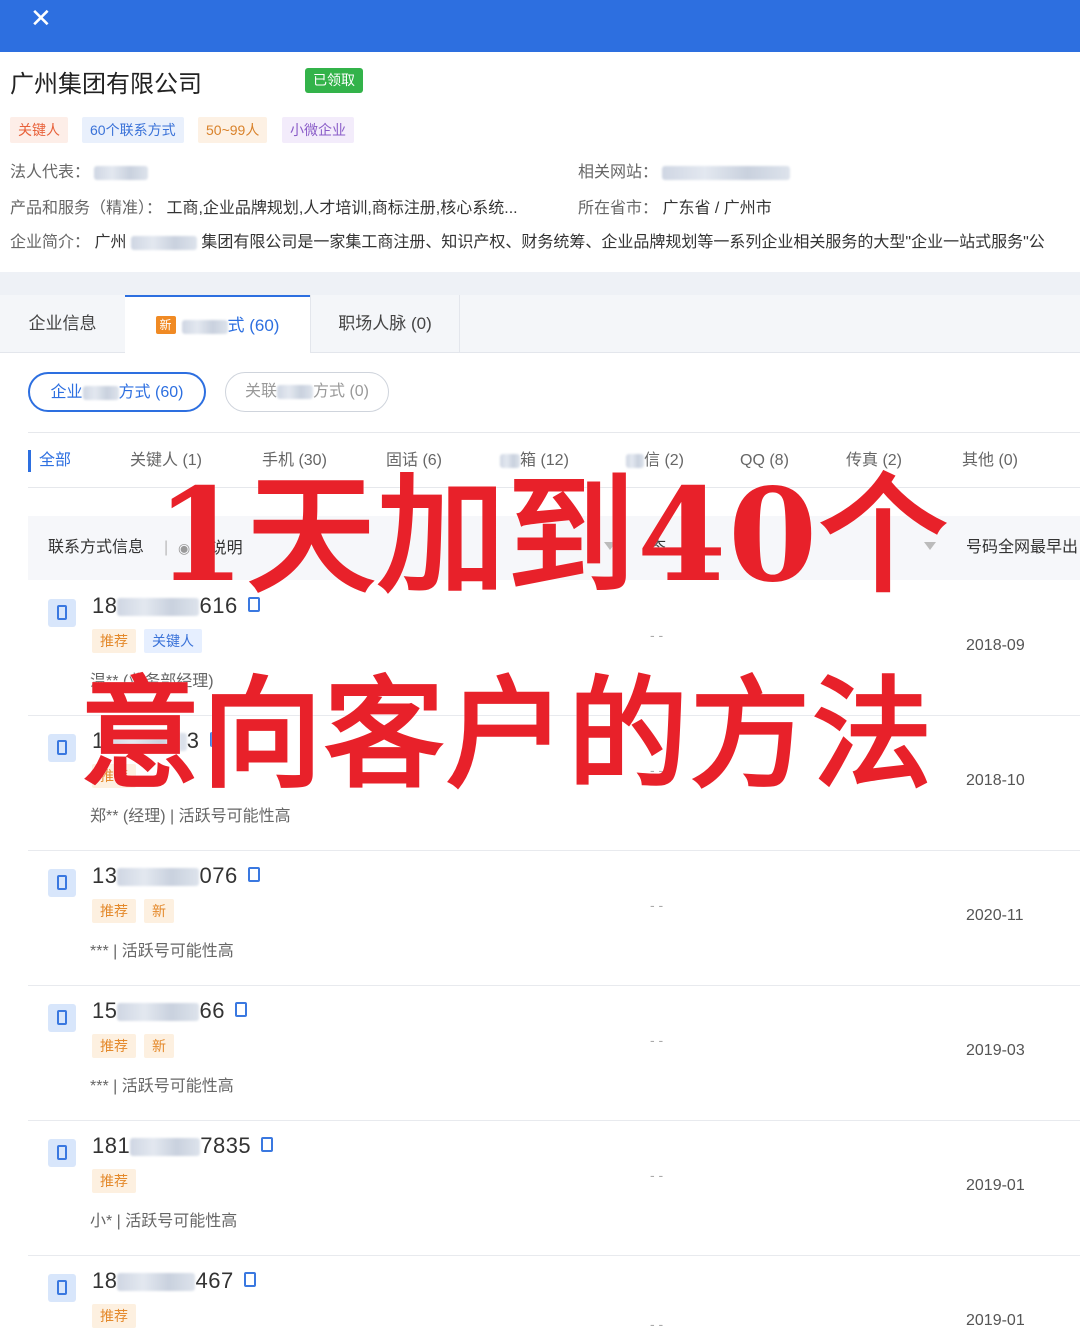 The height and width of the screenshot is (1333, 1080). I want to click on phone-prefix: 13, so click(105, 875).